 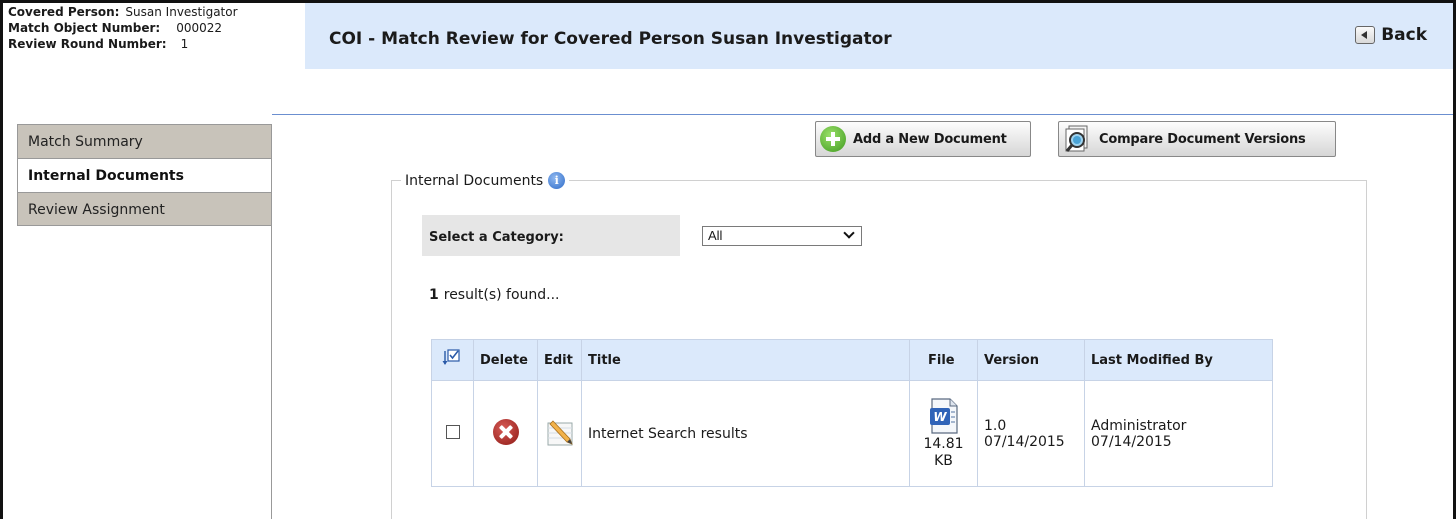 I want to click on covered-person-value: Susan Investigator, so click(x=181, y=12).